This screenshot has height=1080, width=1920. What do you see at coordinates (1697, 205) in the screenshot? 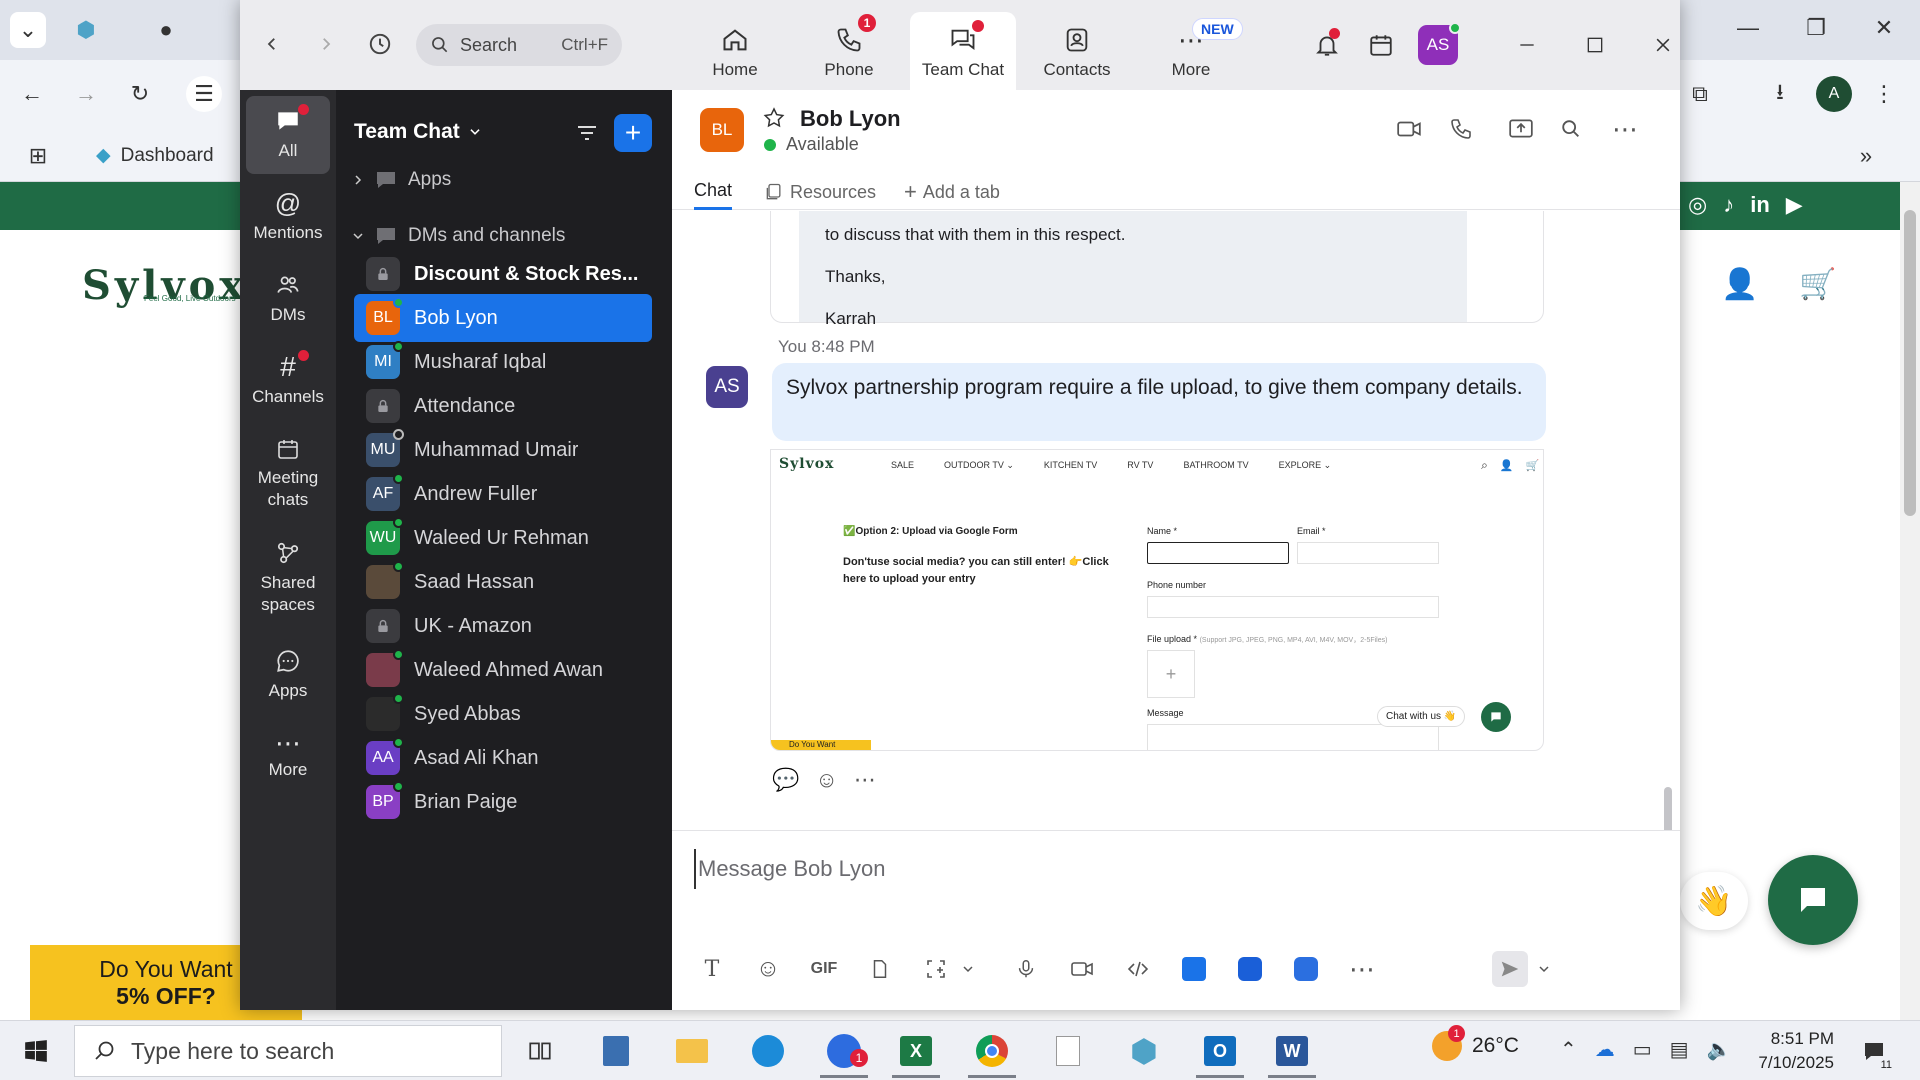
I see `instagram-icon: ◎` at bounding box center [1697, 205].